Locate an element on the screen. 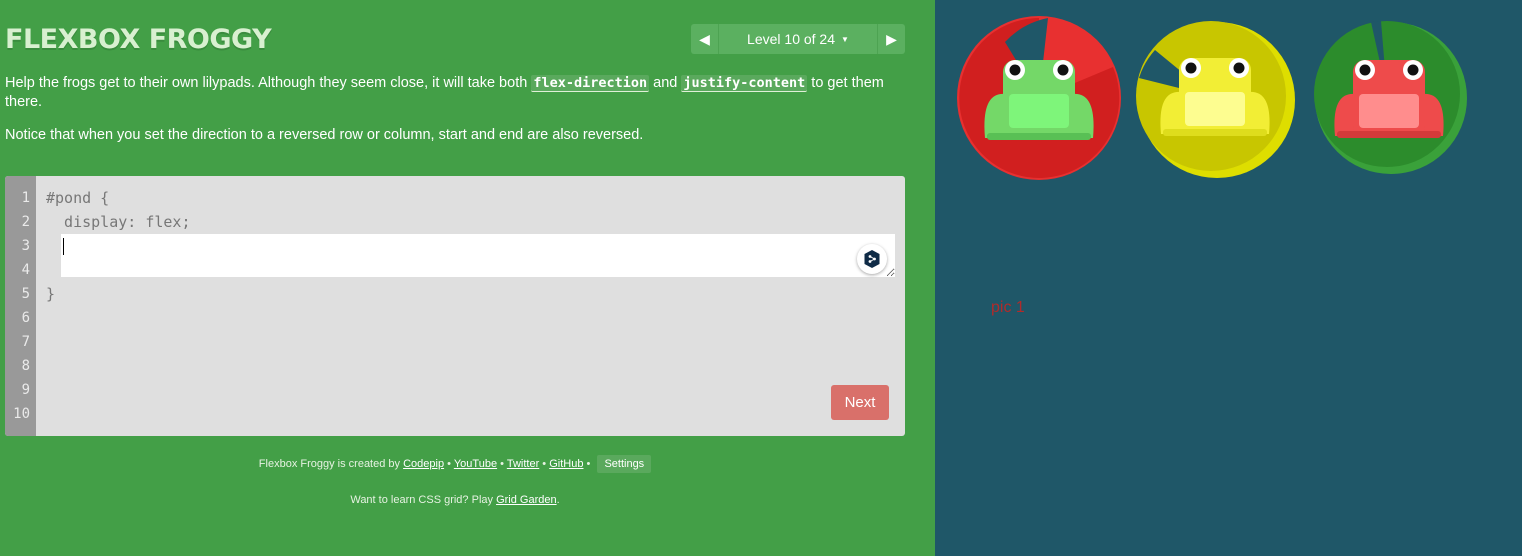 The image size is (1522, 556). code-line-display: display: flex; is located at coordinates (118, 222).